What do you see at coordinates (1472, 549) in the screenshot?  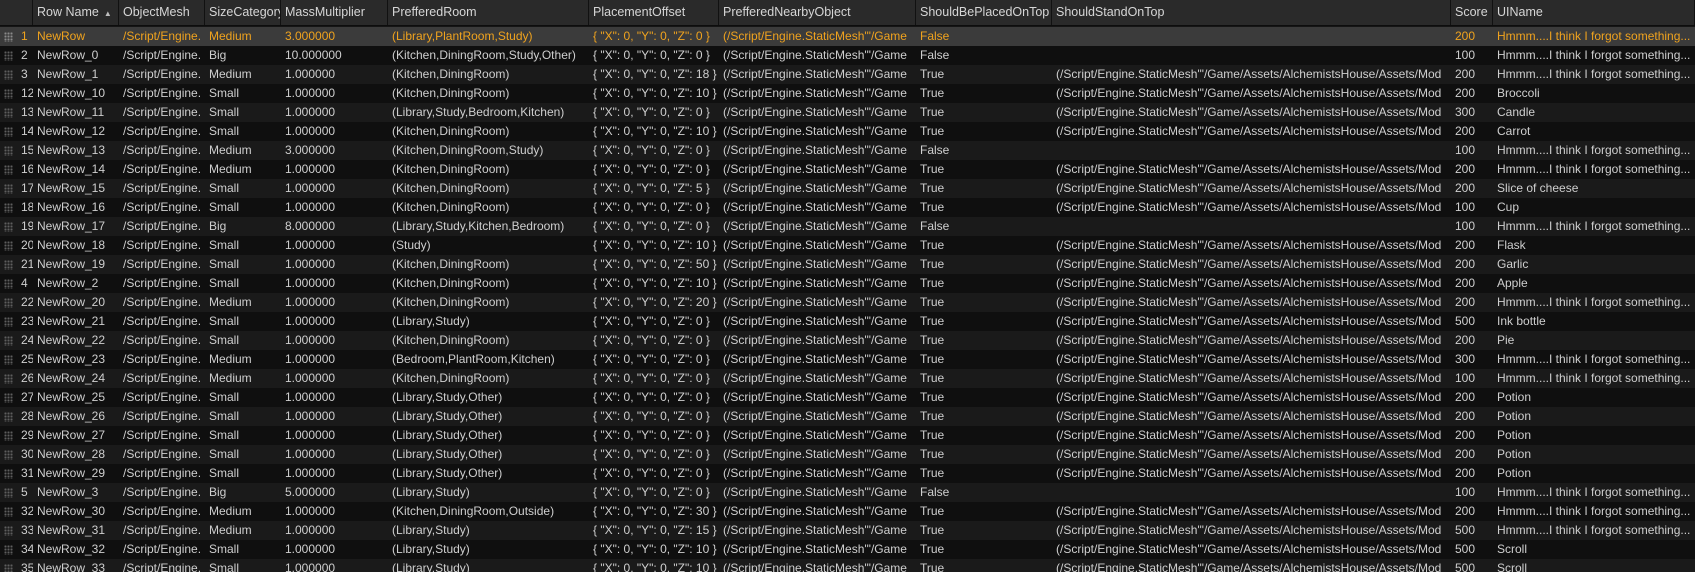 I see `cell-score: 500` at bounding box center [1472, 549].